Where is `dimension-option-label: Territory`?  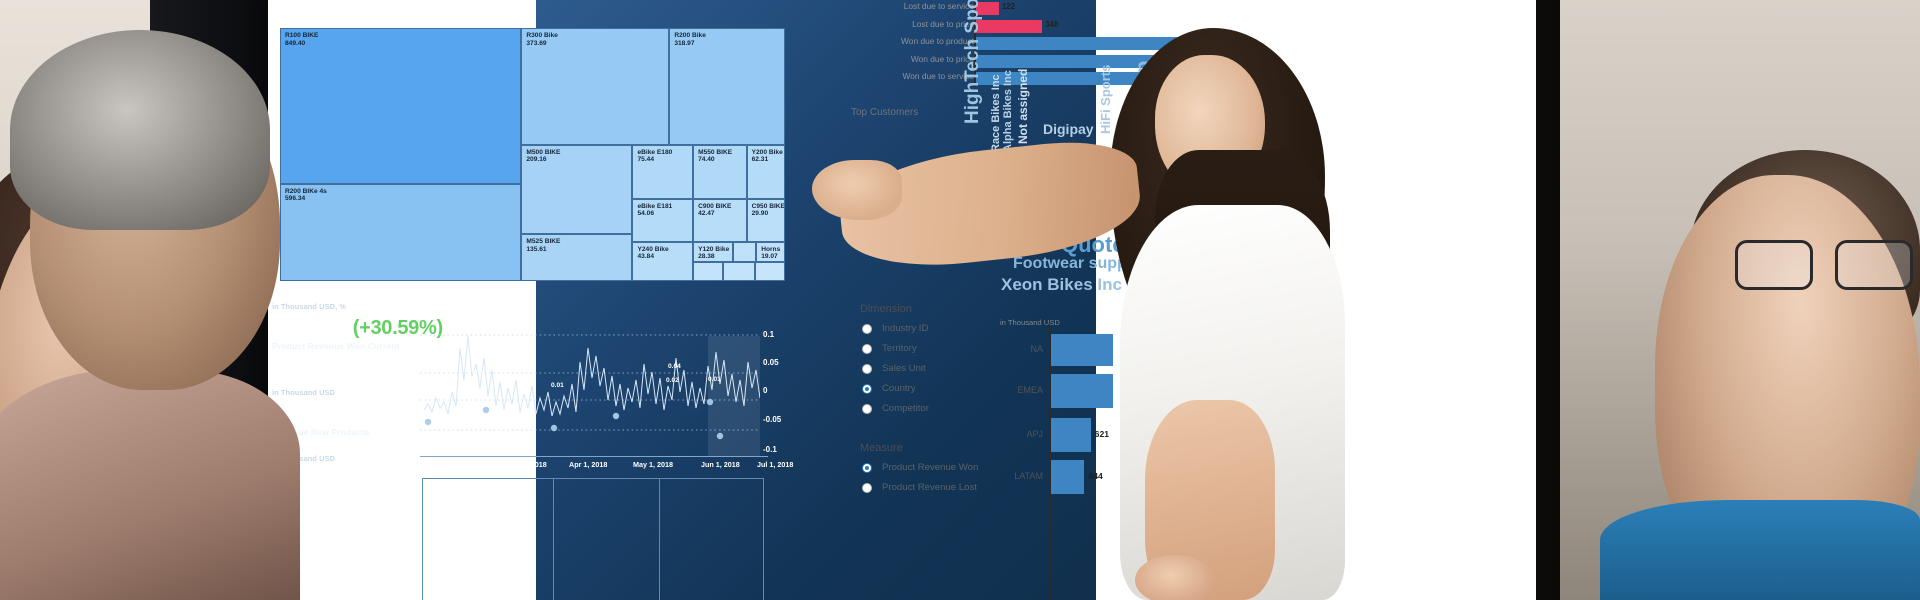 dimension-option-label: Territory is located at coordinates (899, 348).